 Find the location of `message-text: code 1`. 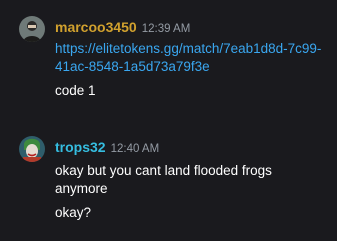

message-text: code 1 is located at coordinates (75, 90).